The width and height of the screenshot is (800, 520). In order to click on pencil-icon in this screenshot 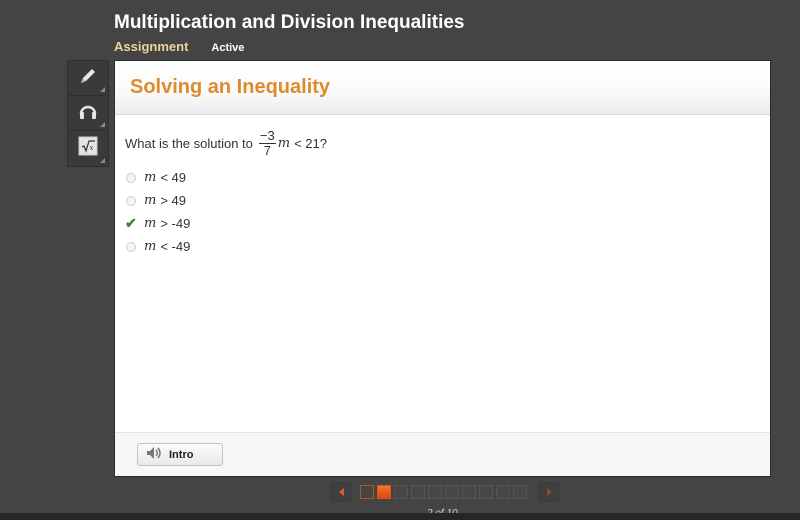, I will do `click(88, 78)`.